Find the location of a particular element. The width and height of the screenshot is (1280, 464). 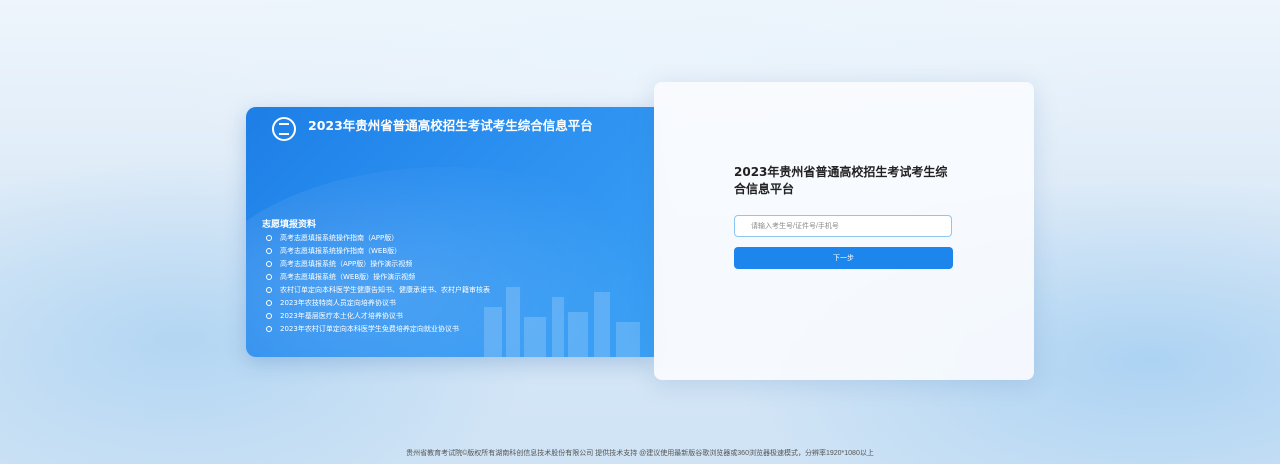

resource-link: 2023年农技特岗人员定向培养协议书 is located at coordinates (378, 302).